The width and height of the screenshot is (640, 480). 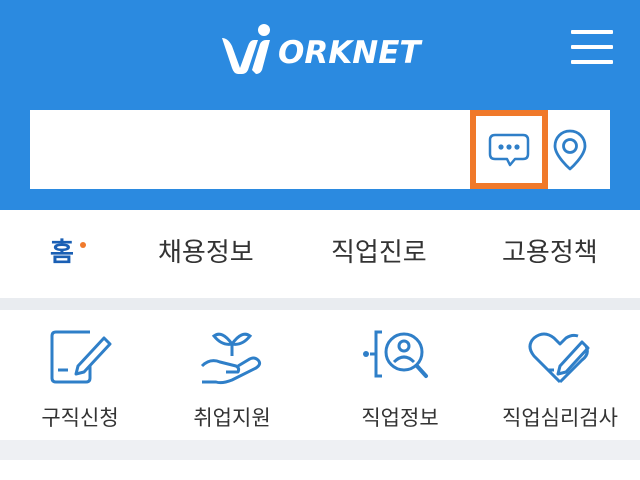 I want to click on tab-job-info: 채용정보, so click(x=206, y=250).